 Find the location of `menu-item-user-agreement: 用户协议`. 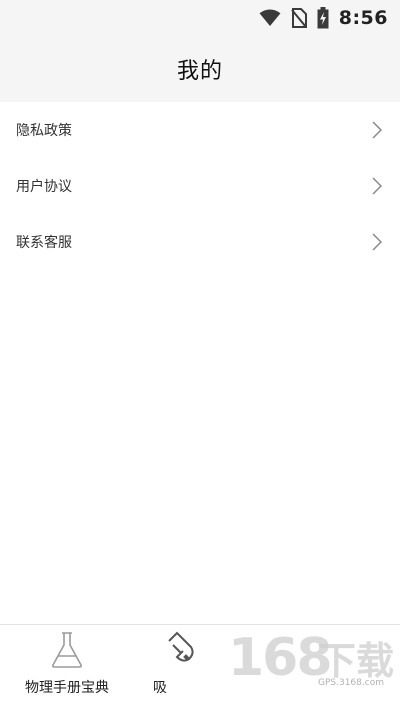

menu-item-user-agreement: 用户协议 is located at coordinates (200, 186).